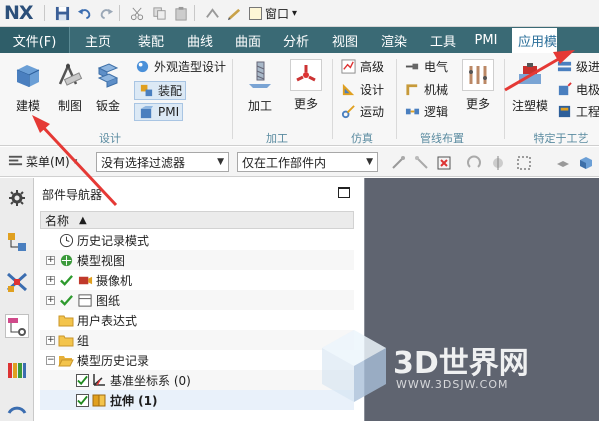 The image size is (599, 421). What do you see at coordinates (17, 326) in the screenshot?
I see `part-navigator-icon` at bounding box center [17, 326].